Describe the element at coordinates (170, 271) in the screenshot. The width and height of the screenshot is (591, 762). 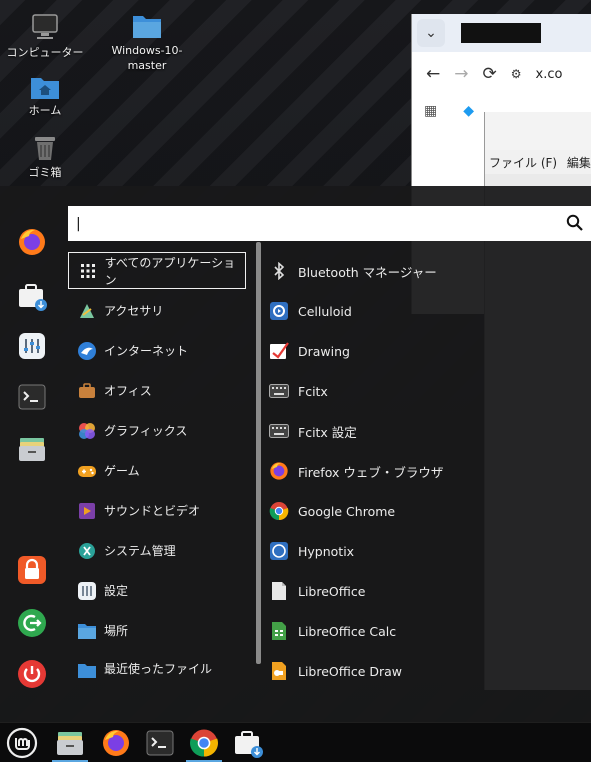
I see `category-label: すべてのアプリケーション` at that location.